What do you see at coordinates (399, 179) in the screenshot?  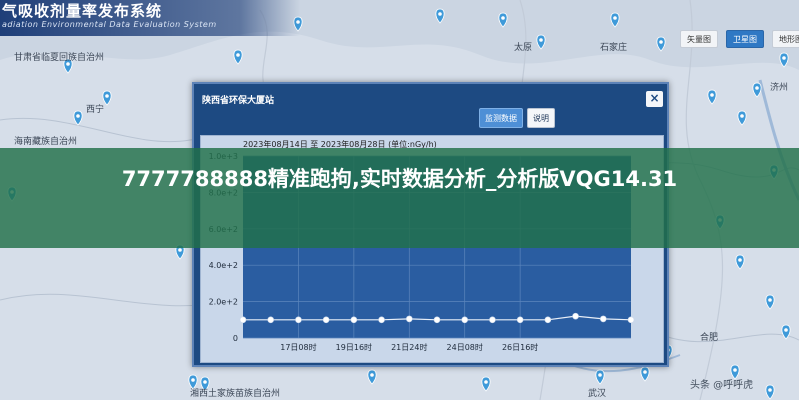 I see `banner-text: 7777788888精准跑拘,实时数据分析_分析版VQG14.31` at bounding box center [399, 179].